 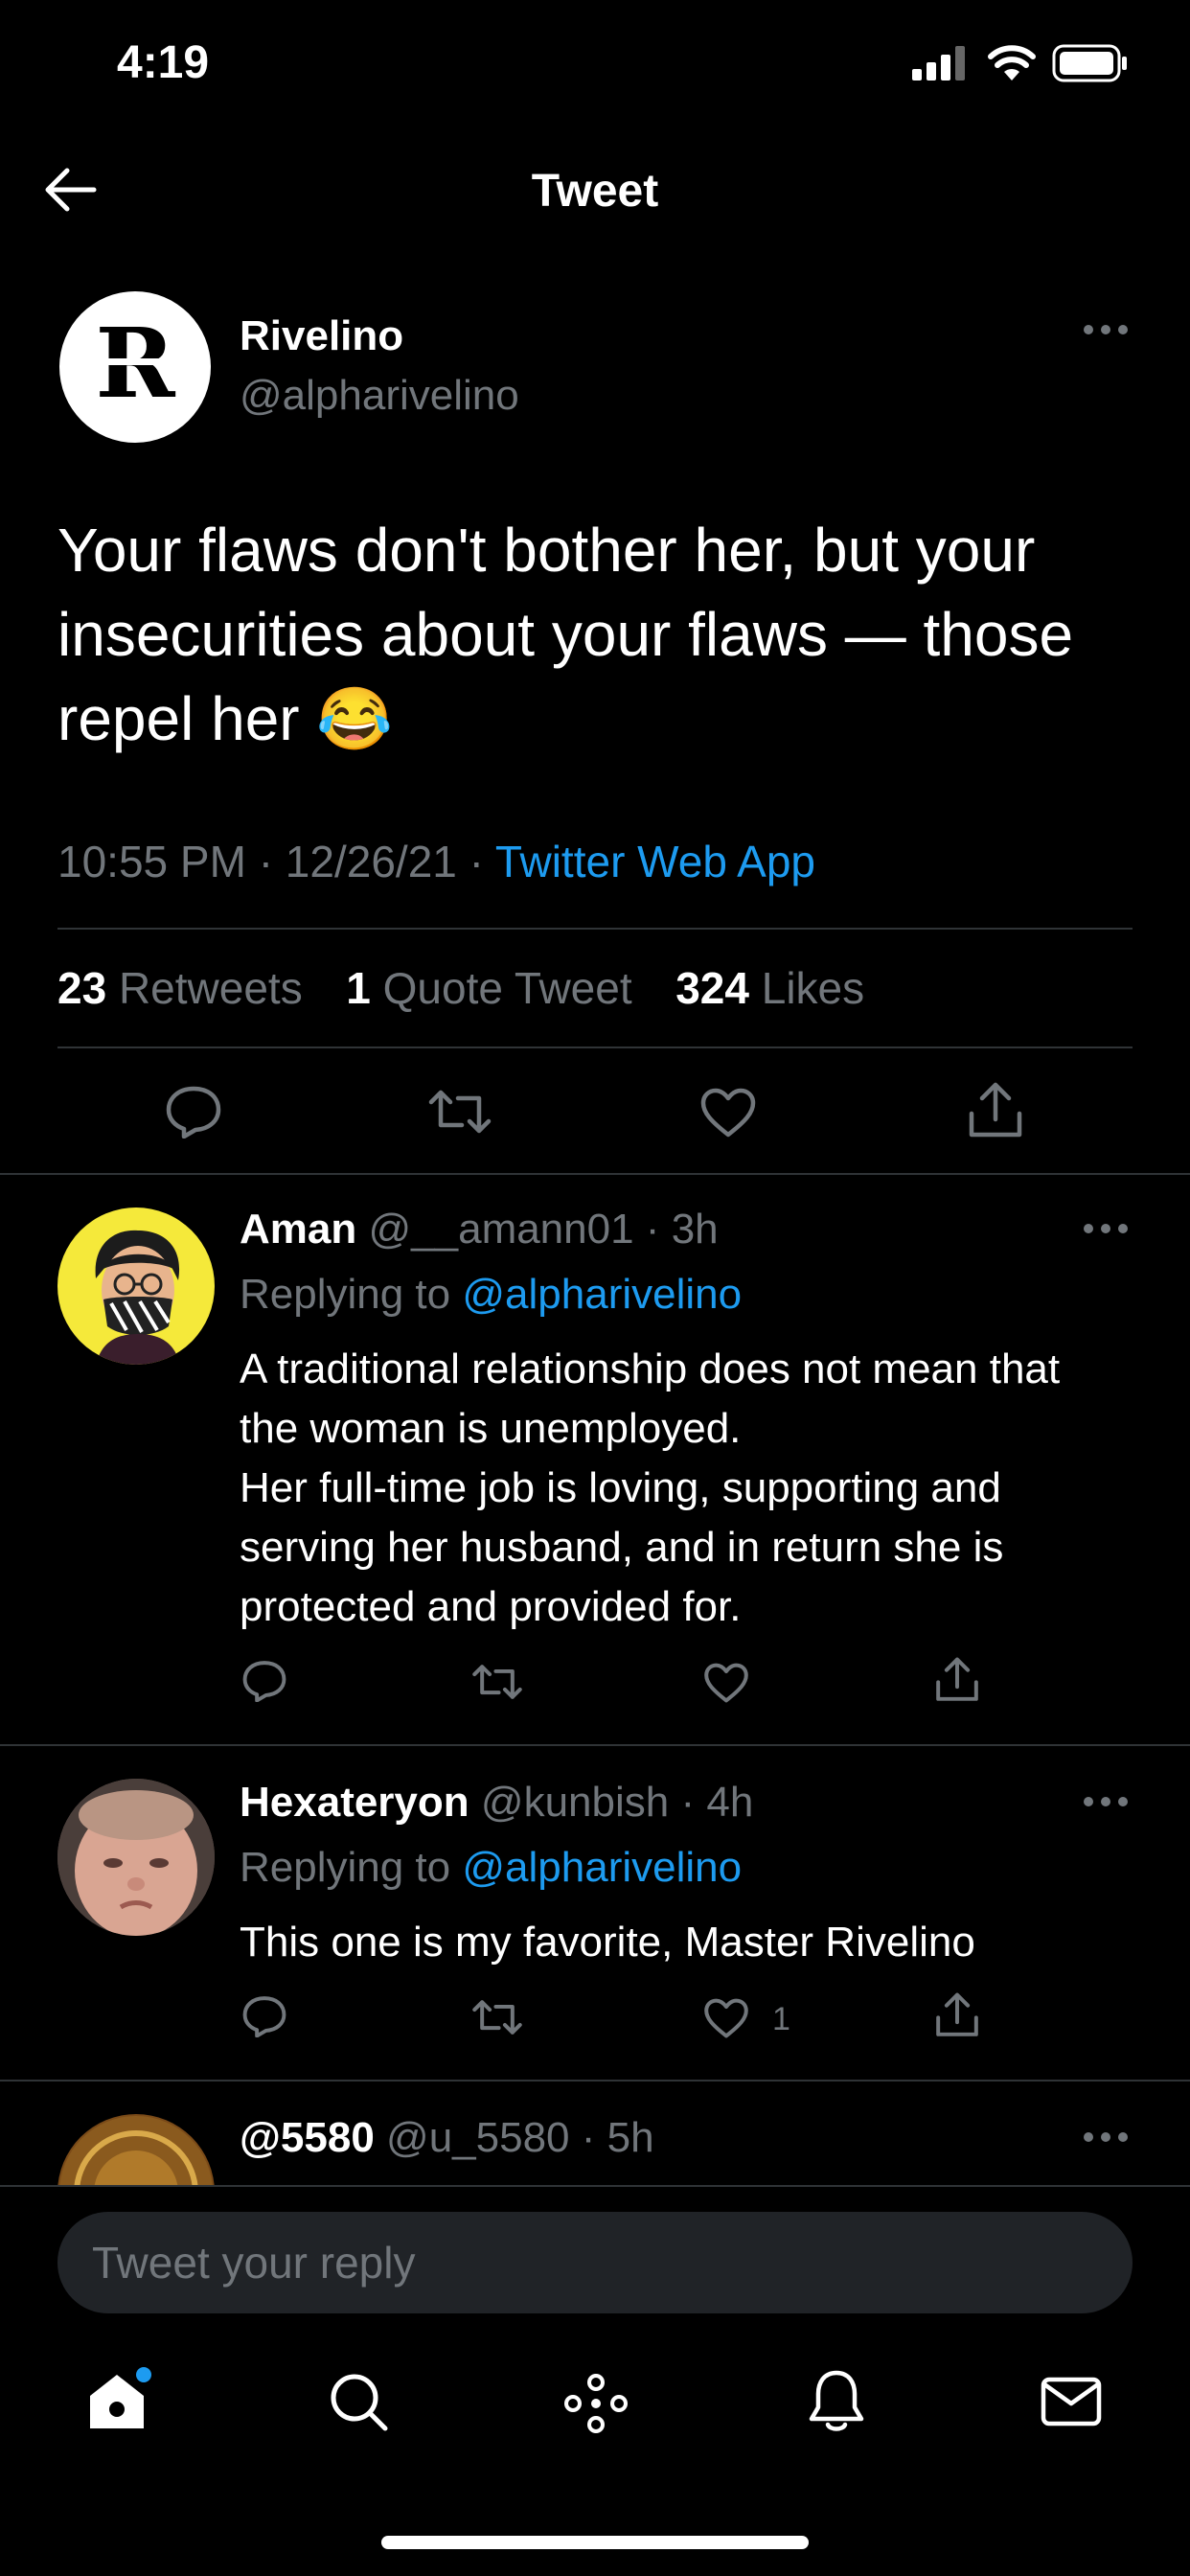 What do you see at coordinates (1091, 63) in the screenshot?
I see `battery-icon` at bounding box center [1091, 63].